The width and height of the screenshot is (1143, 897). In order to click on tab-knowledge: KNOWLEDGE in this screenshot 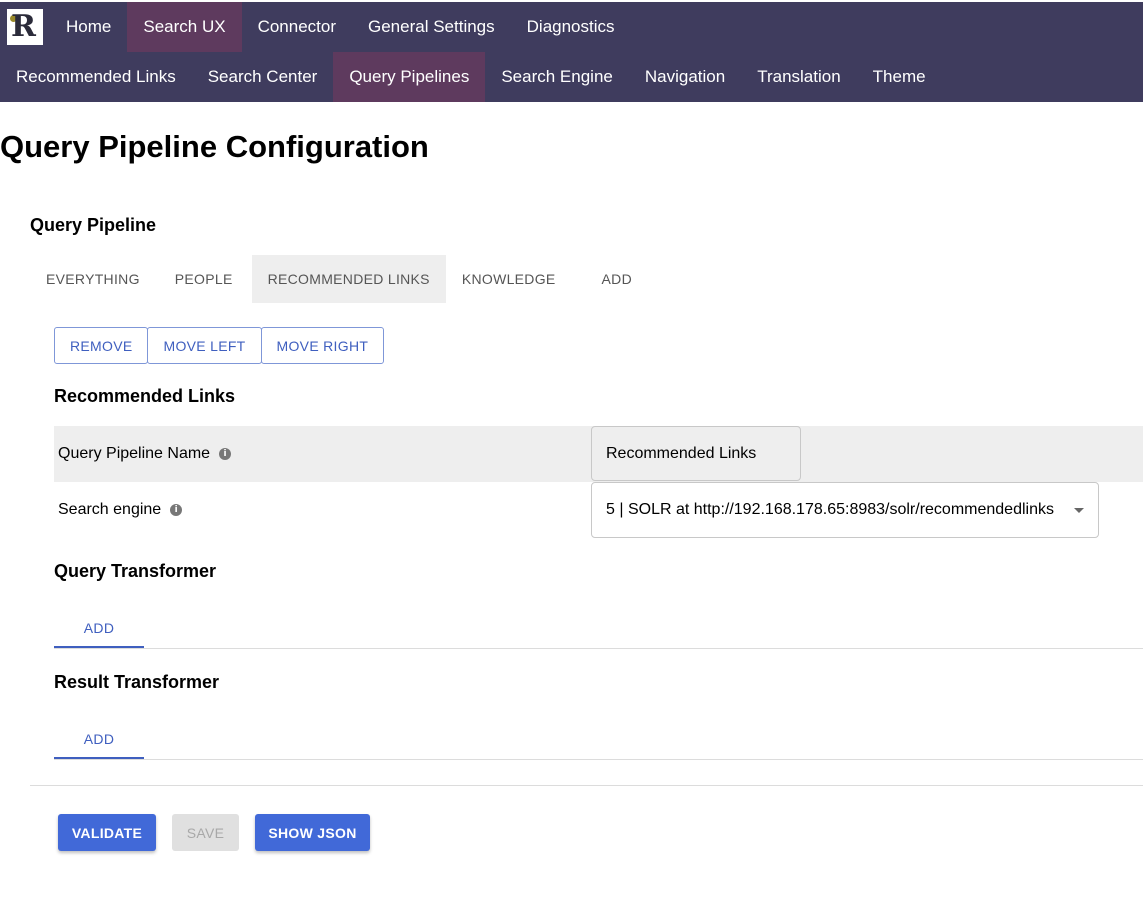, I will do `click(509, 279)`.